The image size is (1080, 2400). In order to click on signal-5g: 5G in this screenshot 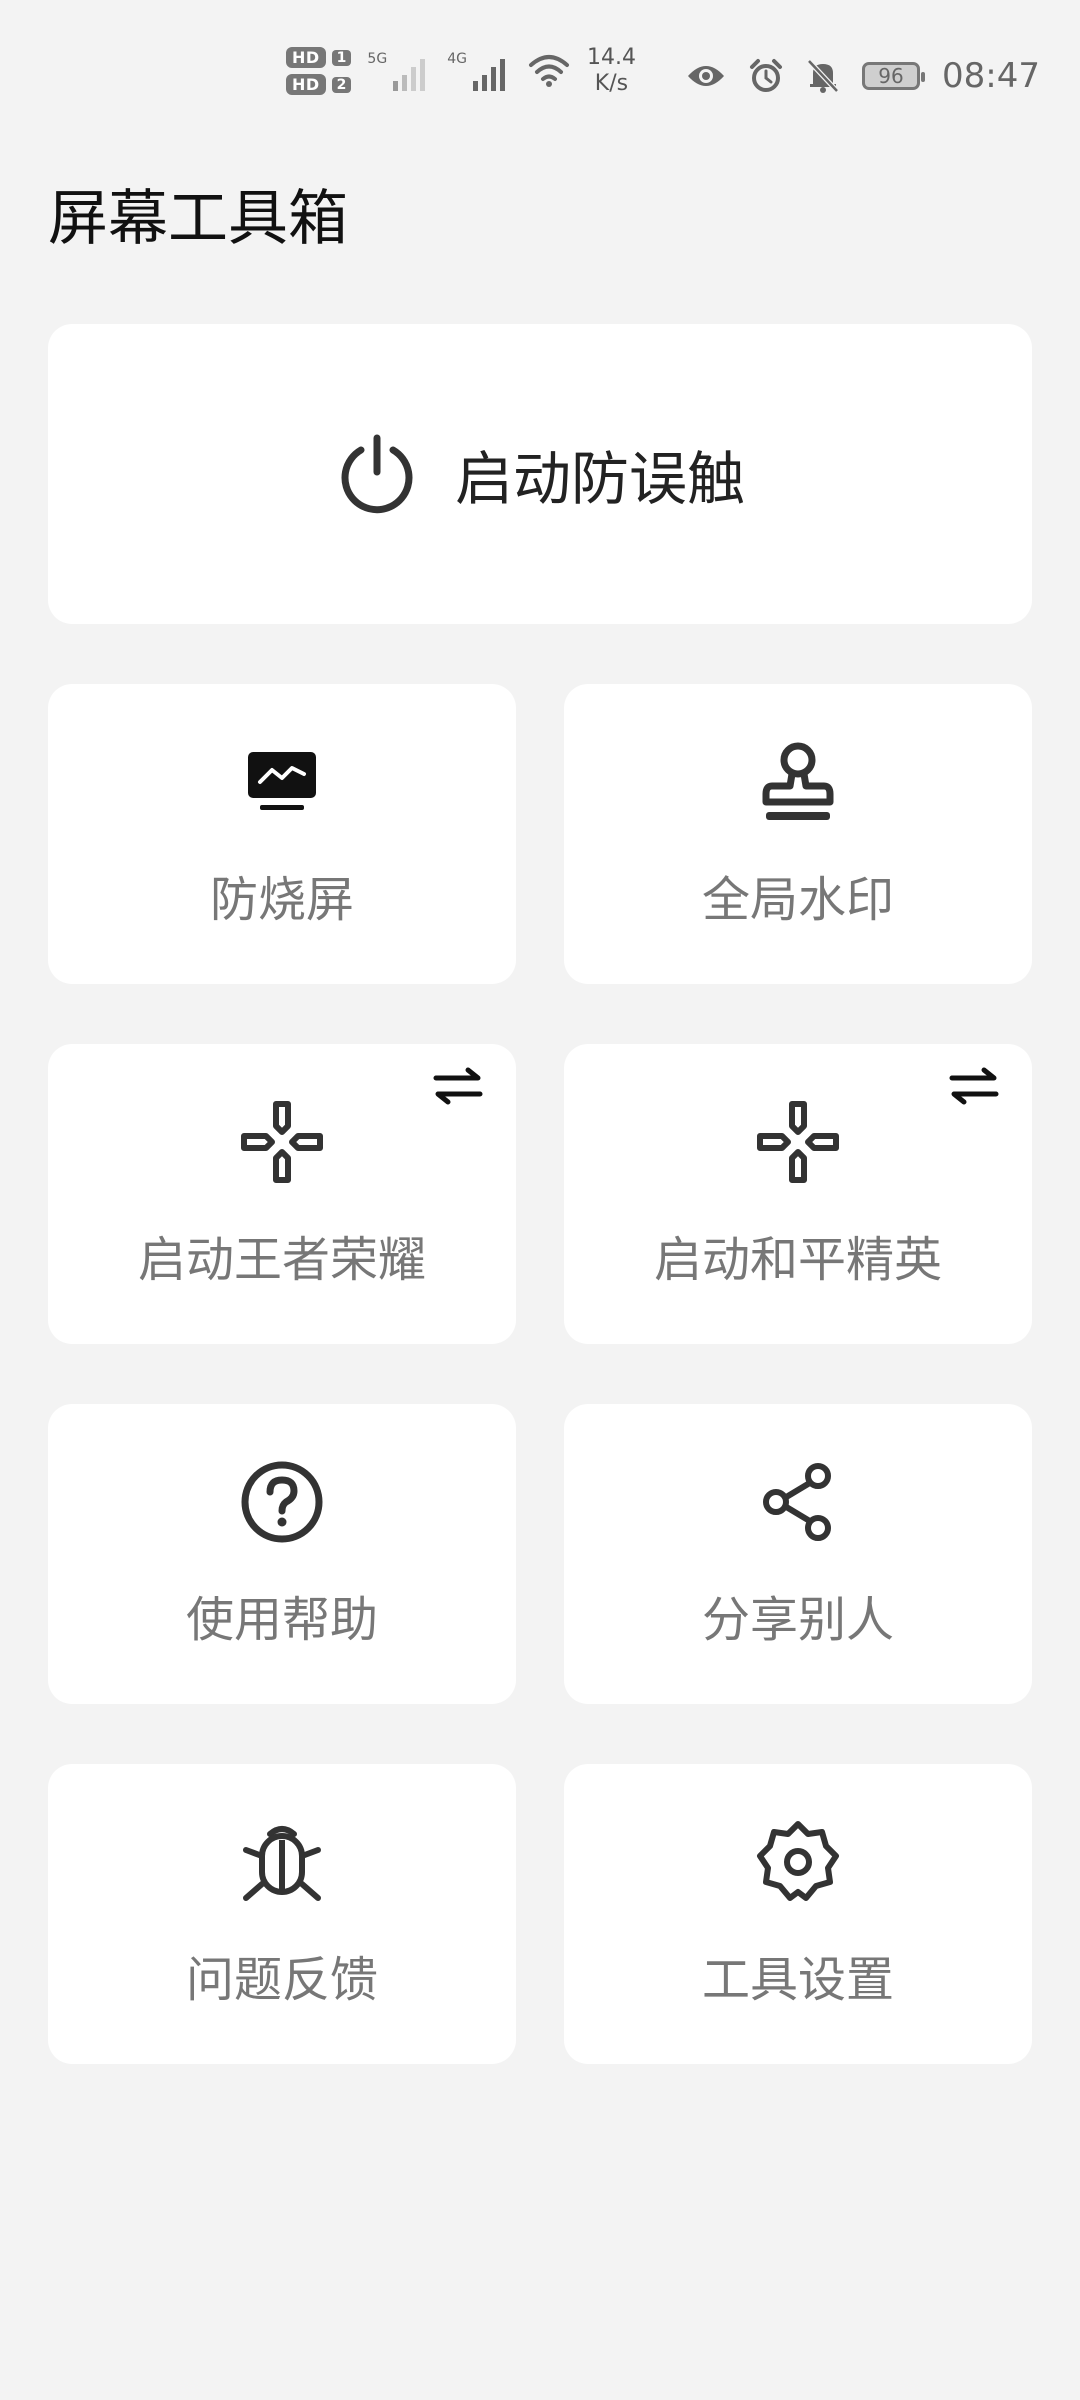, I will do `click(399, 71)`.